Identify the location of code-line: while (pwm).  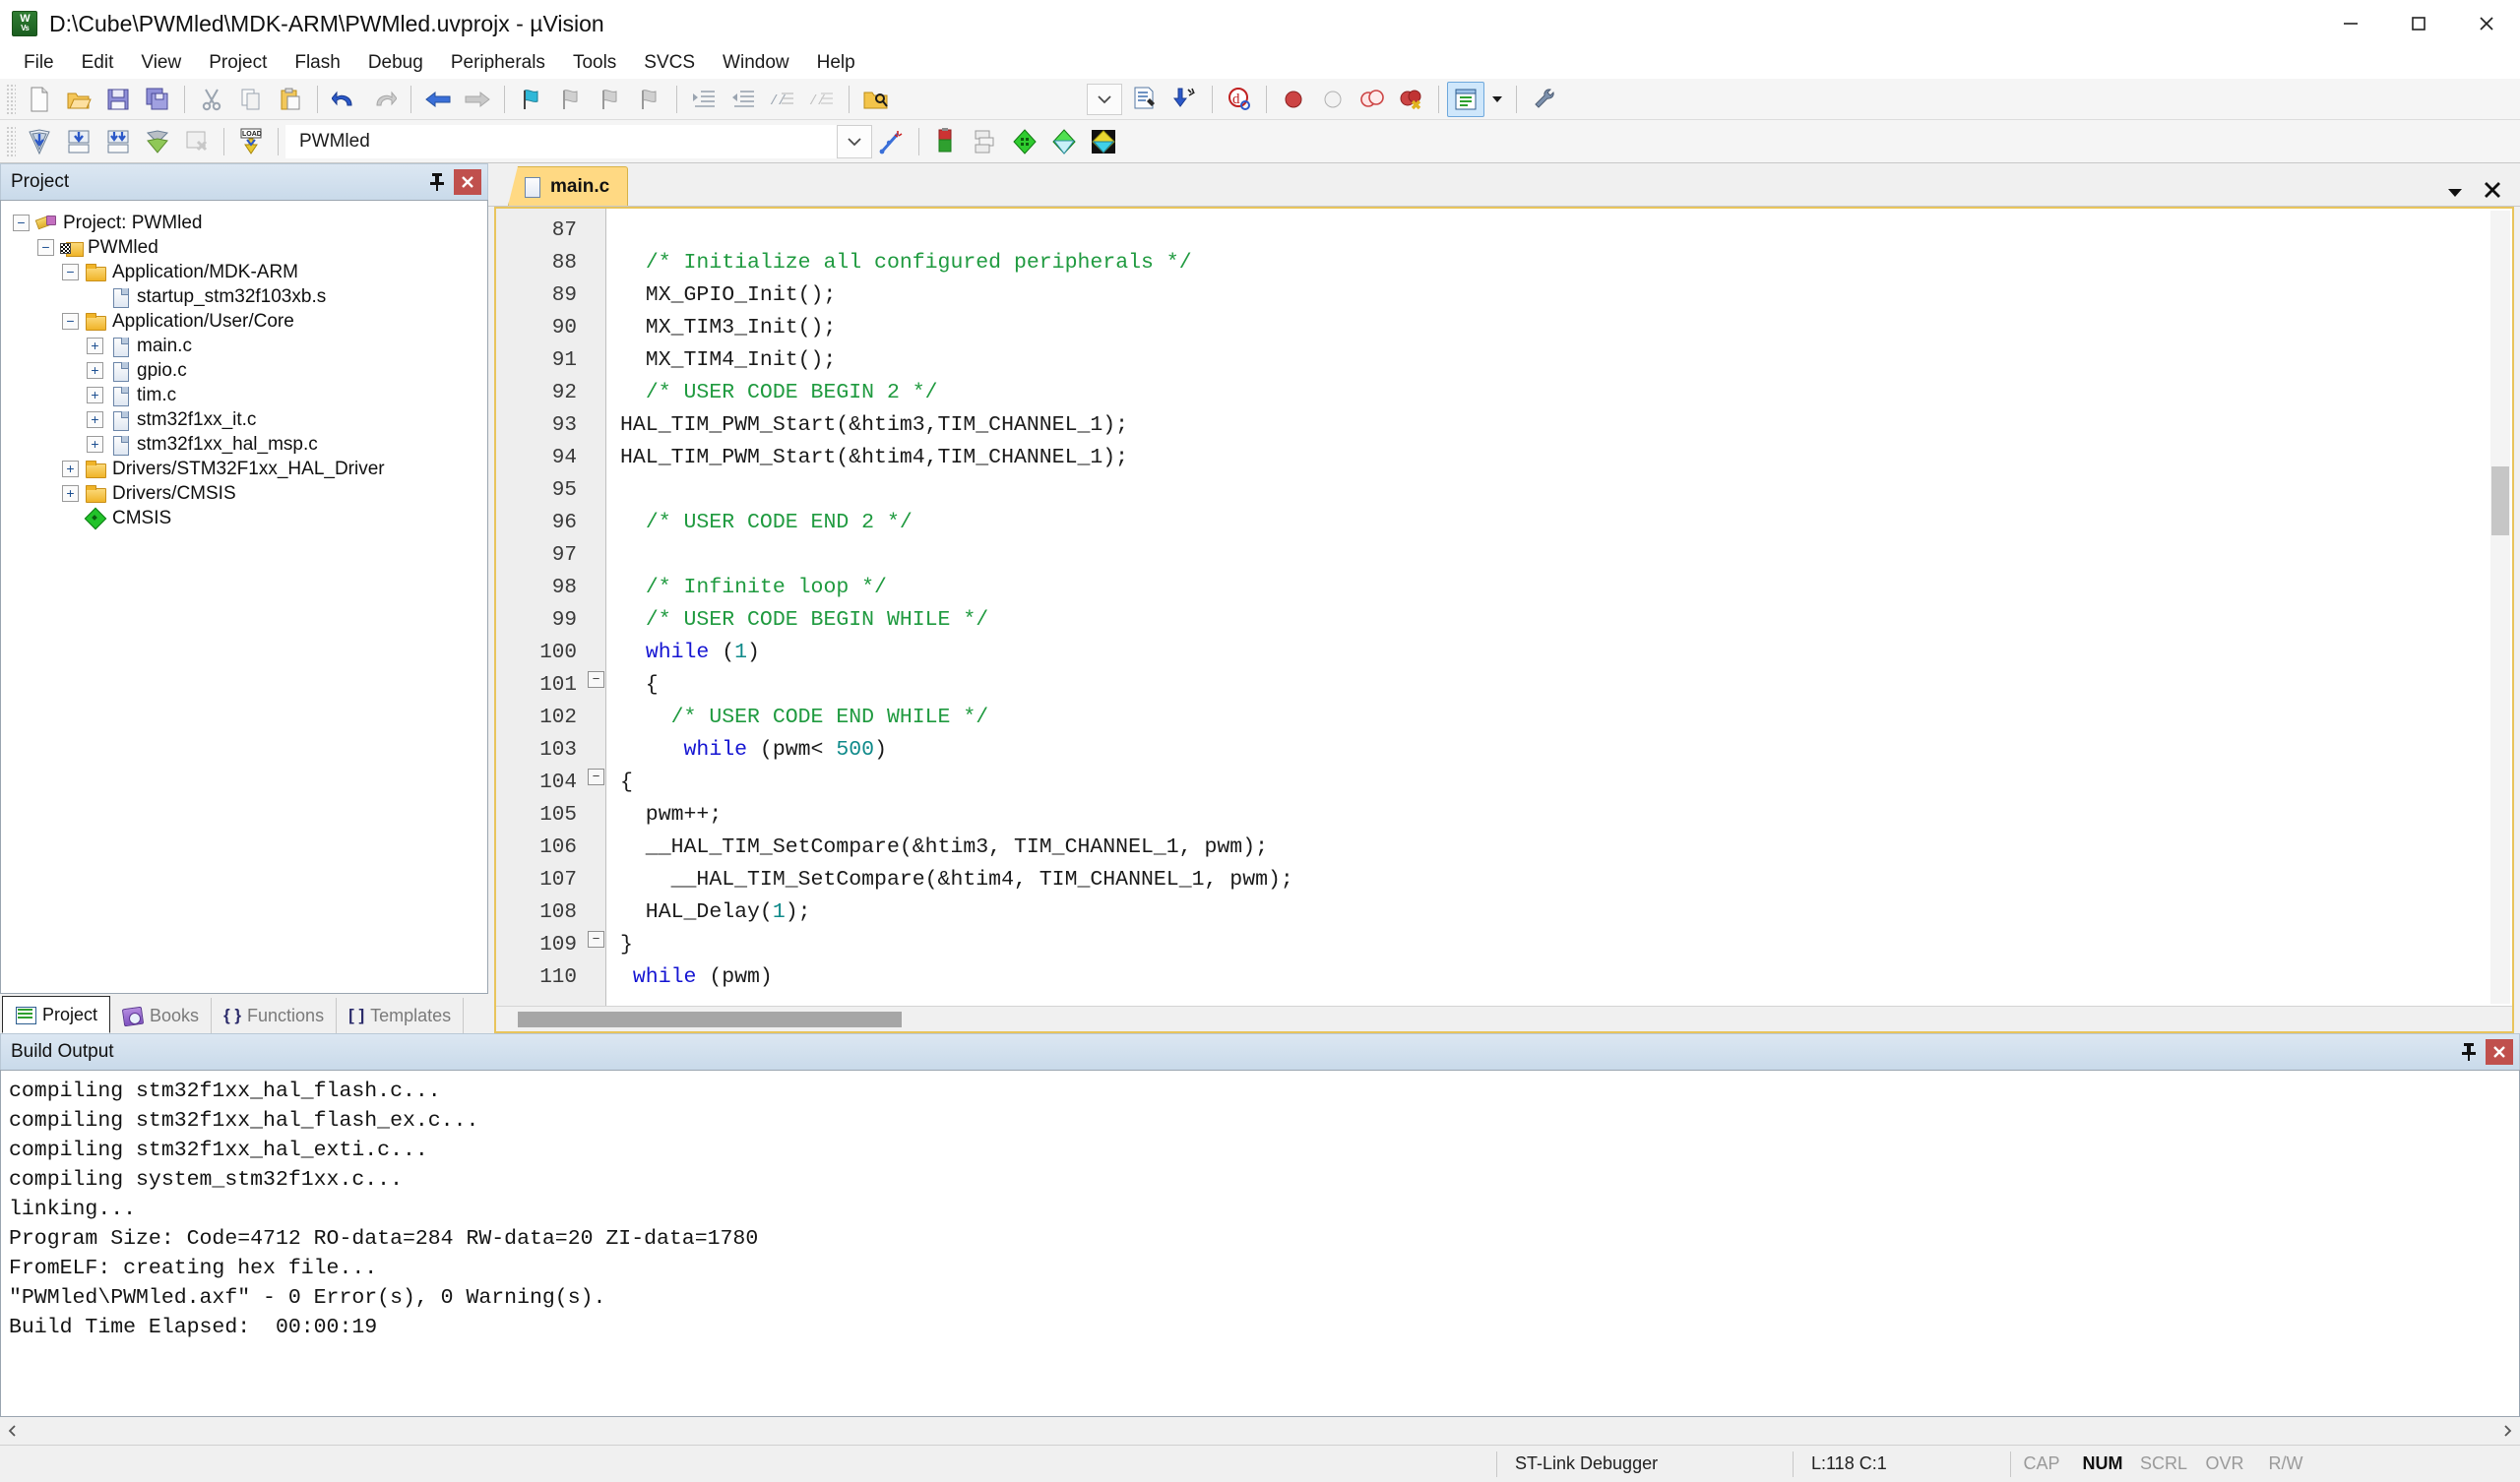
(1559, 977).